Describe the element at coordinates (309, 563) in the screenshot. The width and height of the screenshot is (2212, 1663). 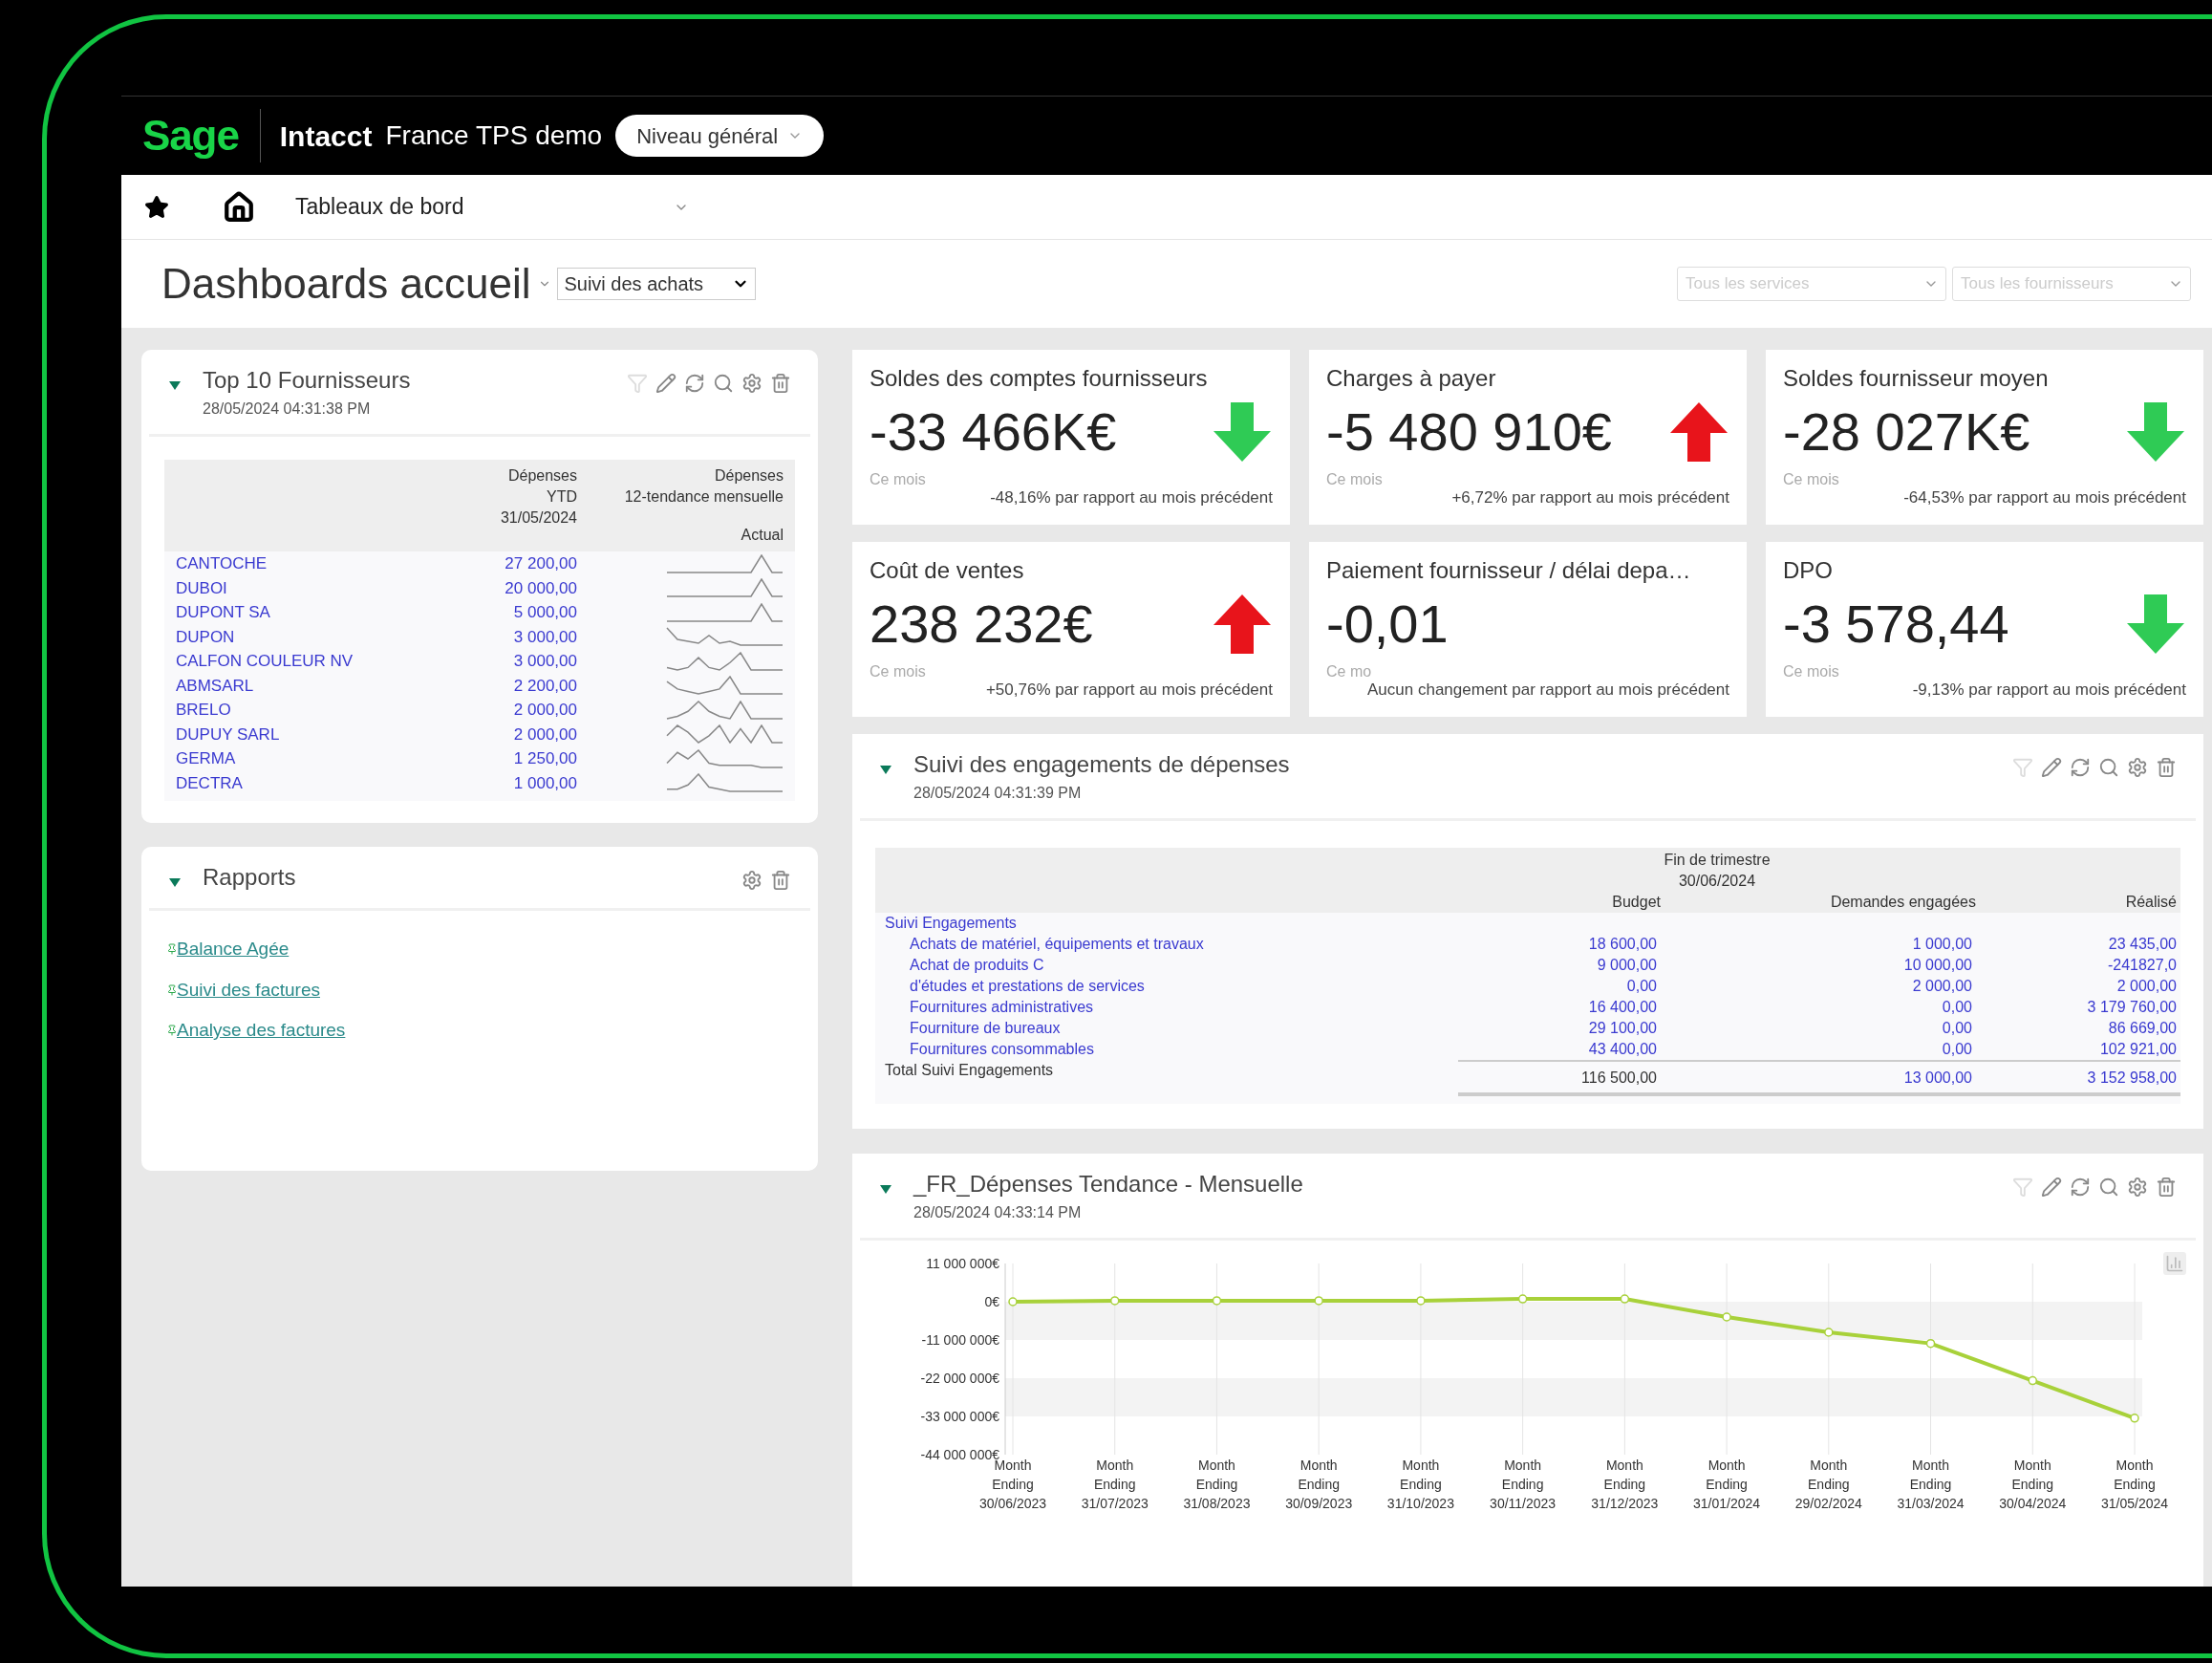
I see `supplier-link: CANTOCHE` at that location.